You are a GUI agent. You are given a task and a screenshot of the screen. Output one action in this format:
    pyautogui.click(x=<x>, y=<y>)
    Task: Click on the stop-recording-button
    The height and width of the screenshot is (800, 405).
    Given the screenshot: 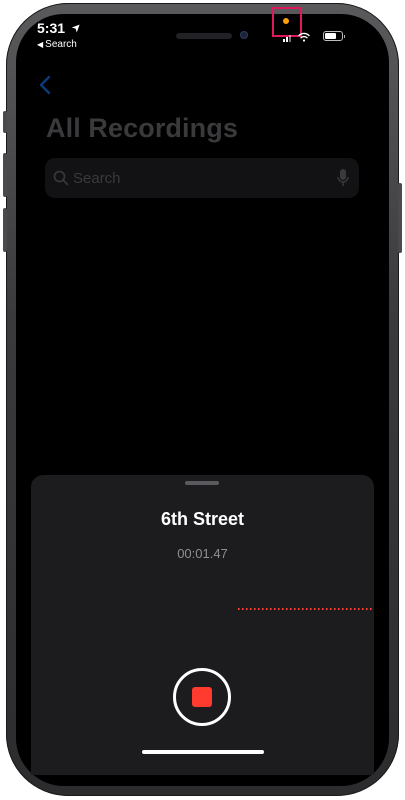 What is the action you would take?
    pyautogui.click(x=202, y=697)
    